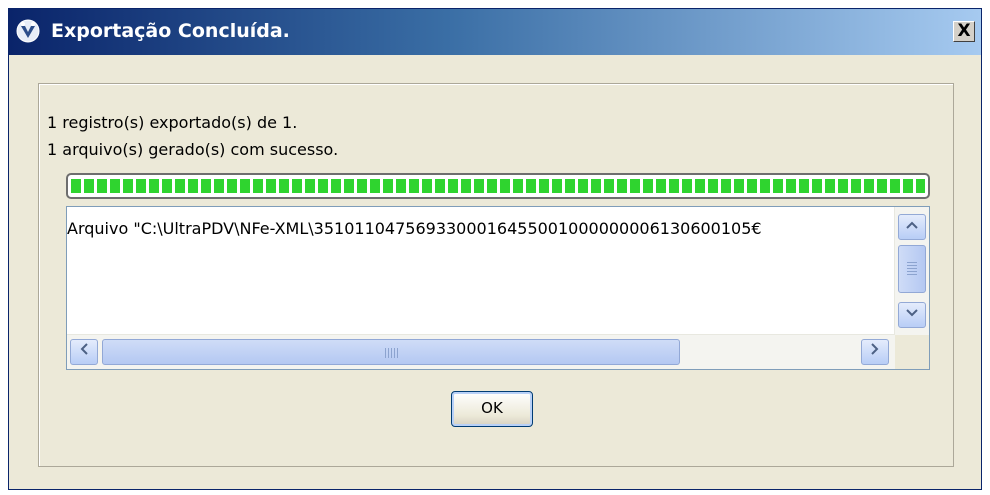 The width and height of the screenshot is (990, 495). I want to click on scrollbar-corner, so click(912, 352).